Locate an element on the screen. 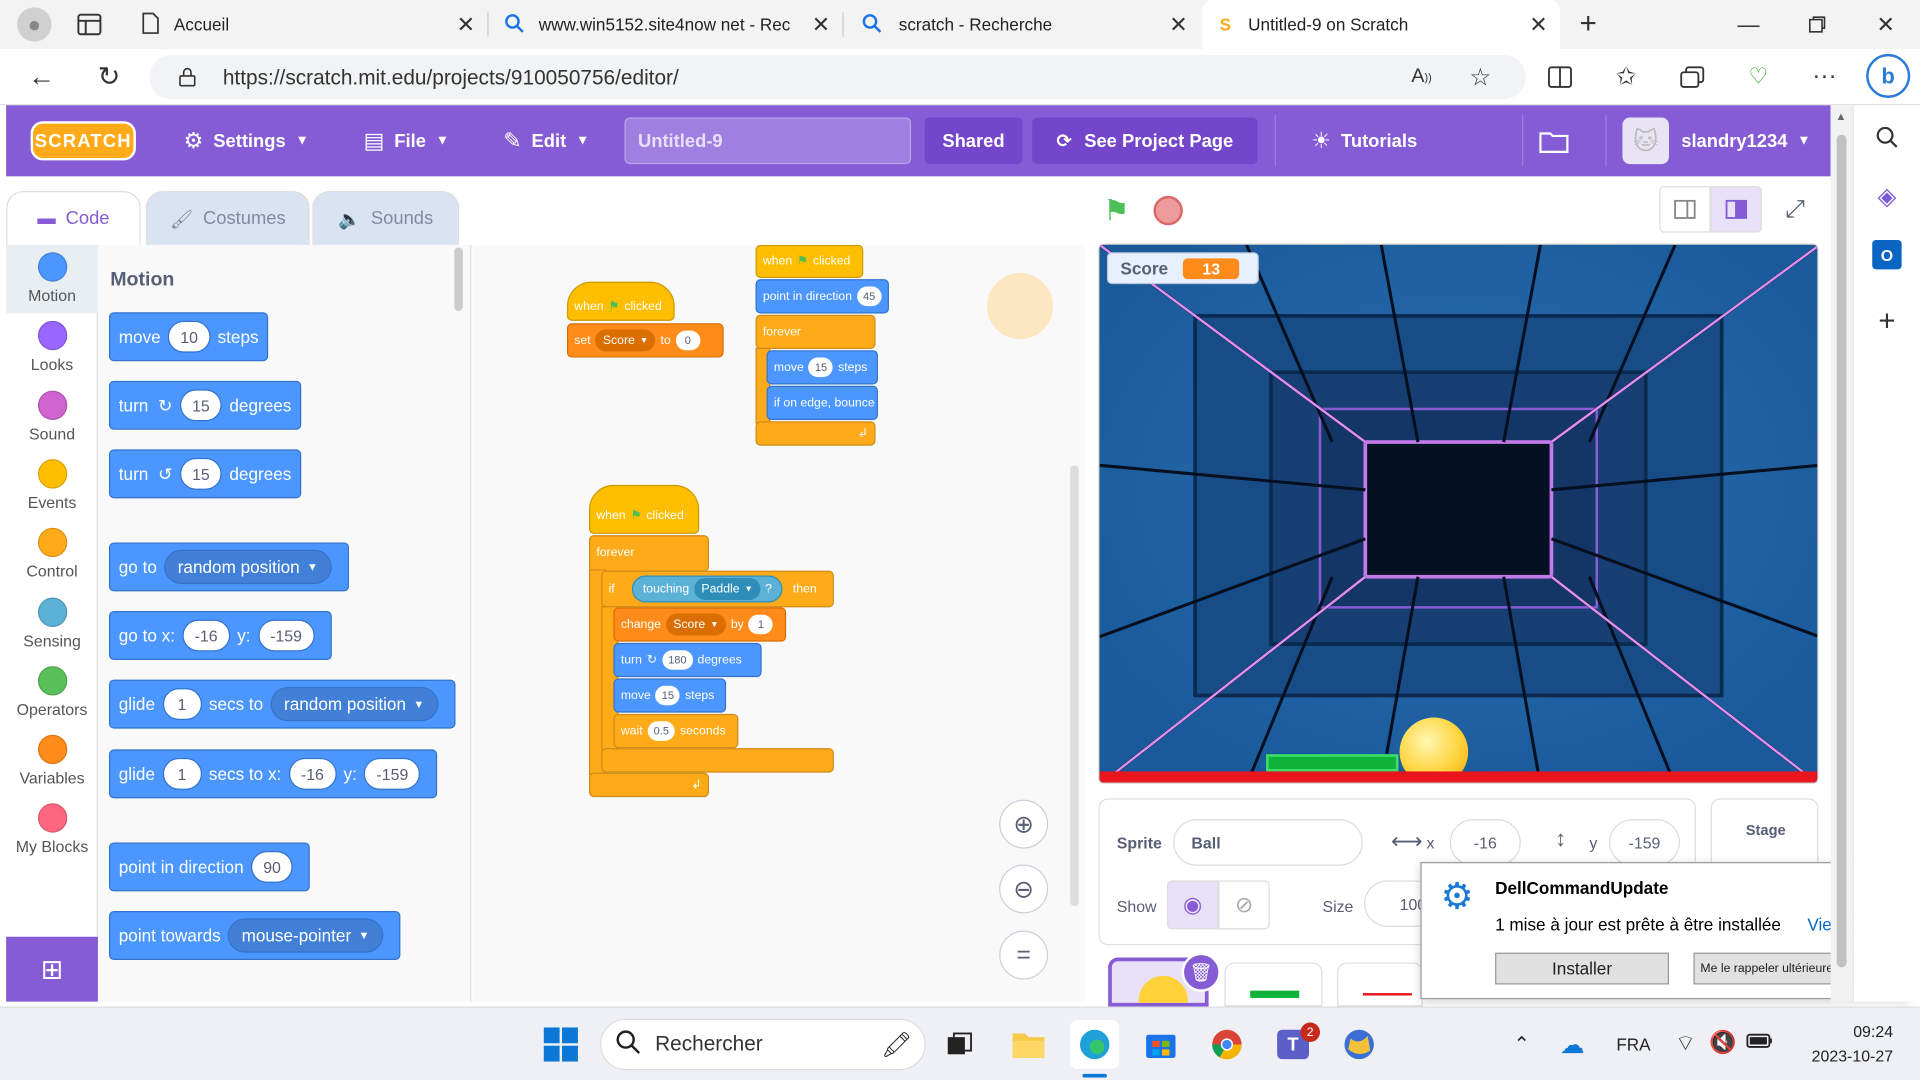 The height and width of the screenshot is (1080, 1920). sprite-thumb-paddle is located at coordinates (1273, 984).